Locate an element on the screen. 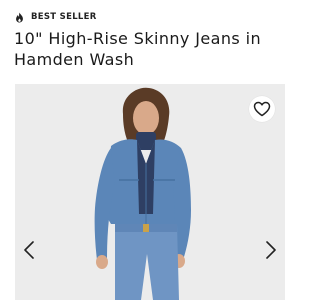 This screenshot has width=320, height=300. chevron-right-icon is located at coordinates (271, 250).